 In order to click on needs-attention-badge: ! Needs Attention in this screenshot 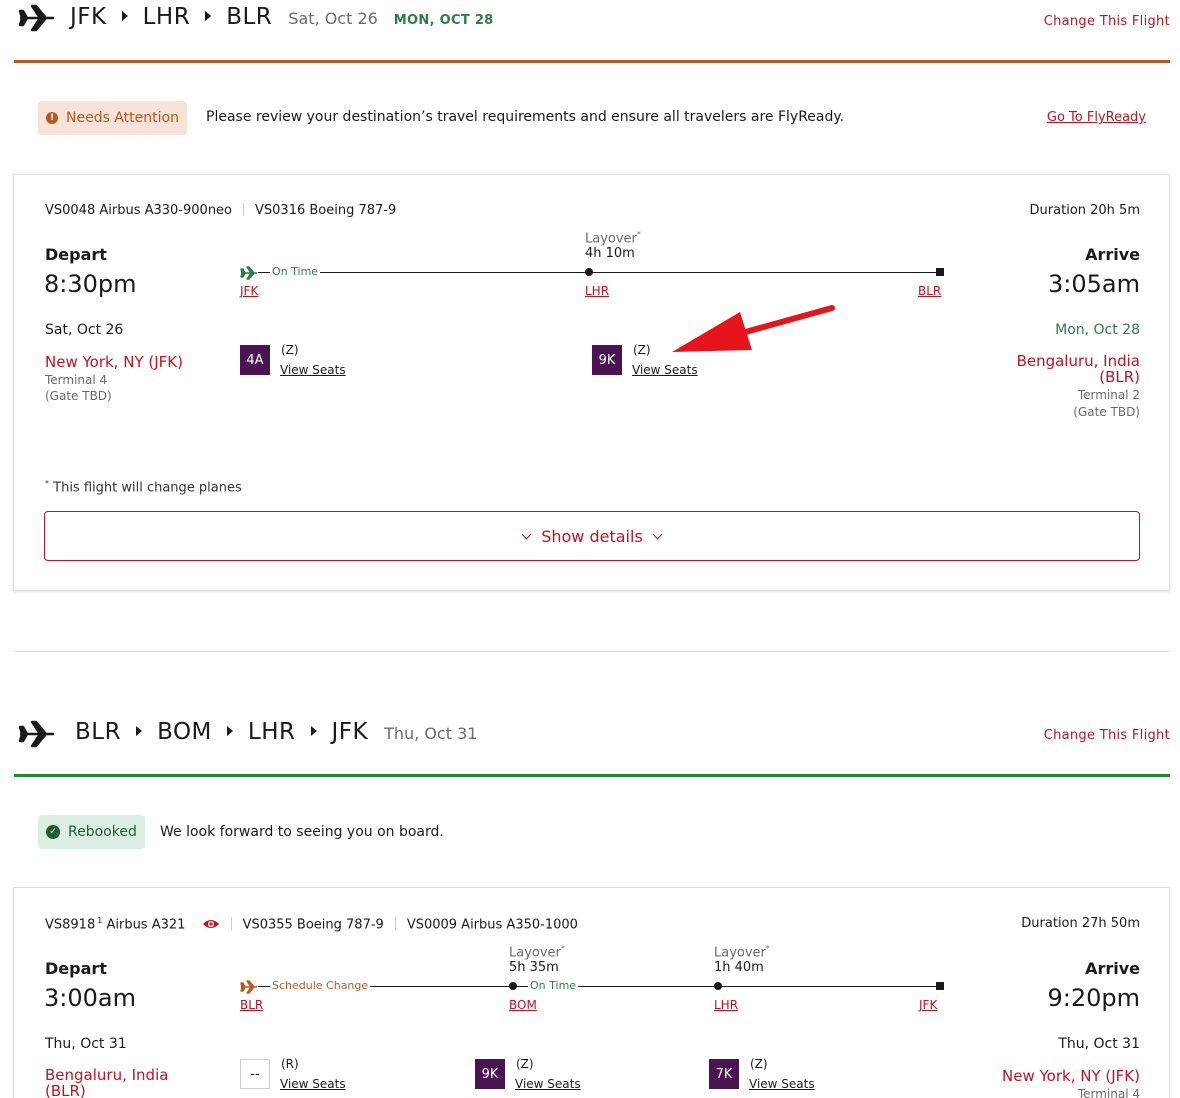, I will do `click(112, 118)`.